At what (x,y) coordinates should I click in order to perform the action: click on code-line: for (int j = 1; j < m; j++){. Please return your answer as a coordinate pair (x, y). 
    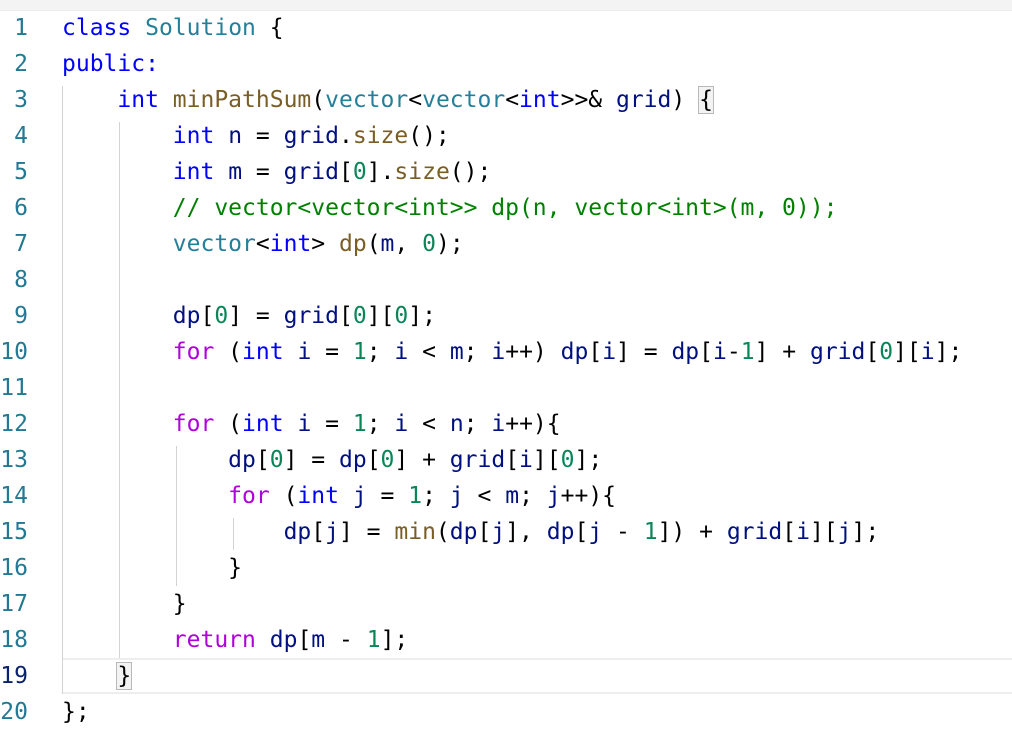
    Looking at the image, I should click on (339, 496).